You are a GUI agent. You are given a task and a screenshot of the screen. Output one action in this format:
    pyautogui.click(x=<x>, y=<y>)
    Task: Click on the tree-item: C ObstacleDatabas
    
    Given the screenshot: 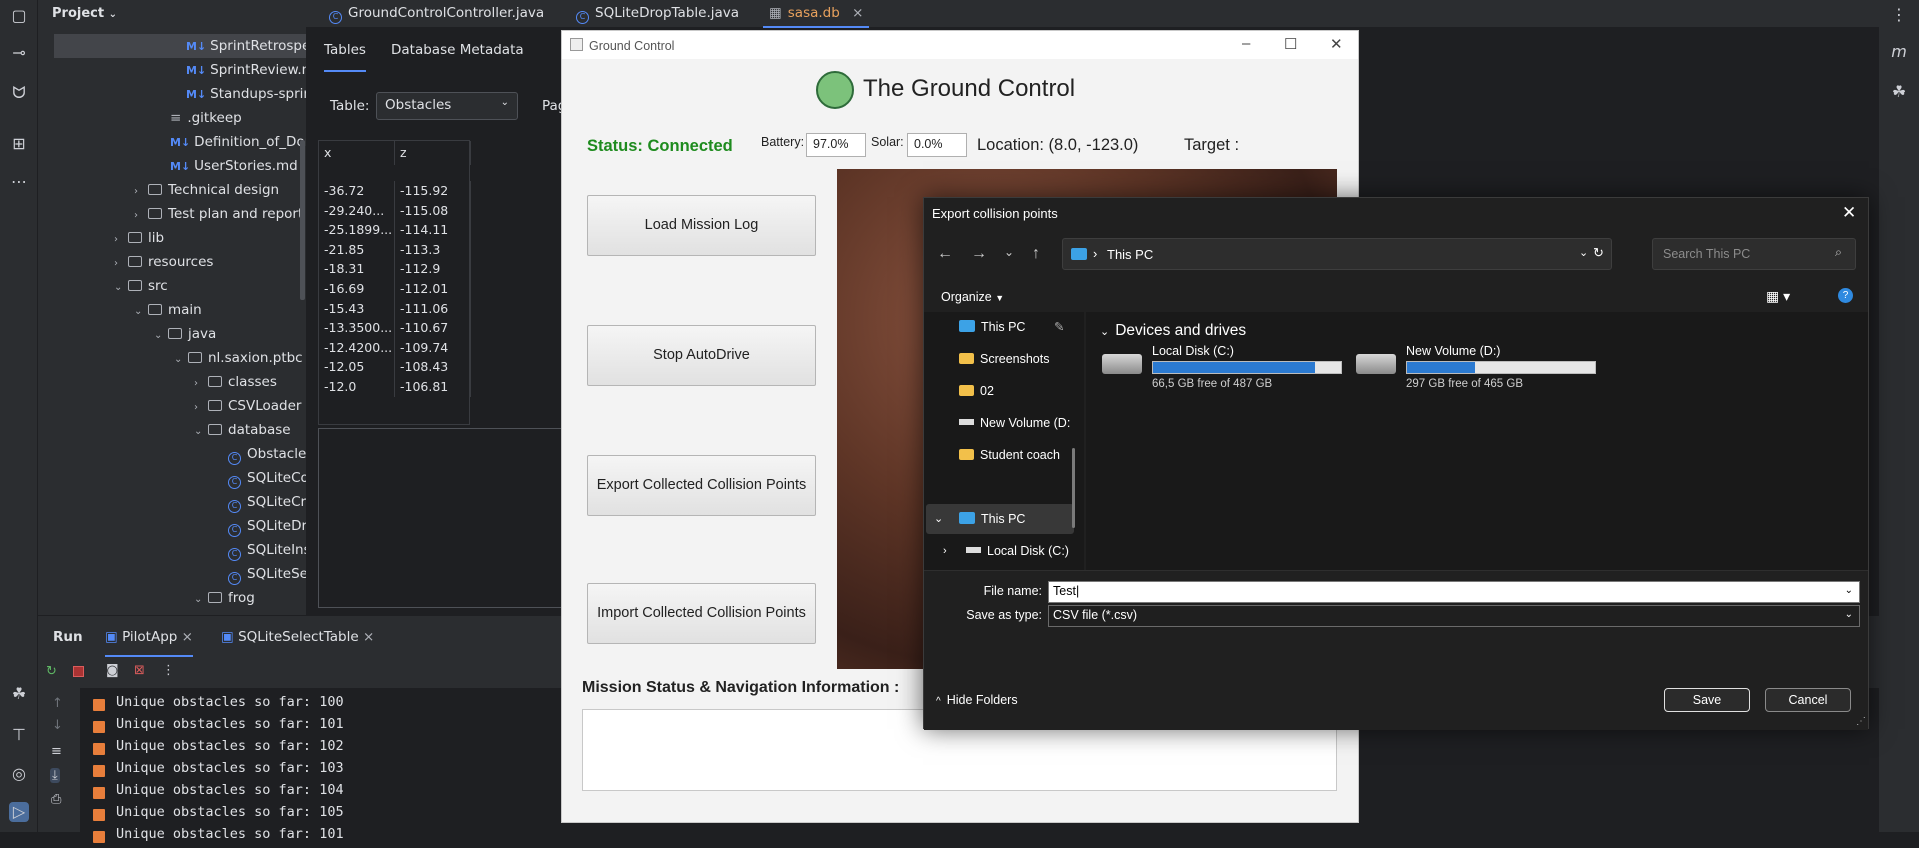 What is the action you would take?
    pyautogui.click(x=200, y=454)
    